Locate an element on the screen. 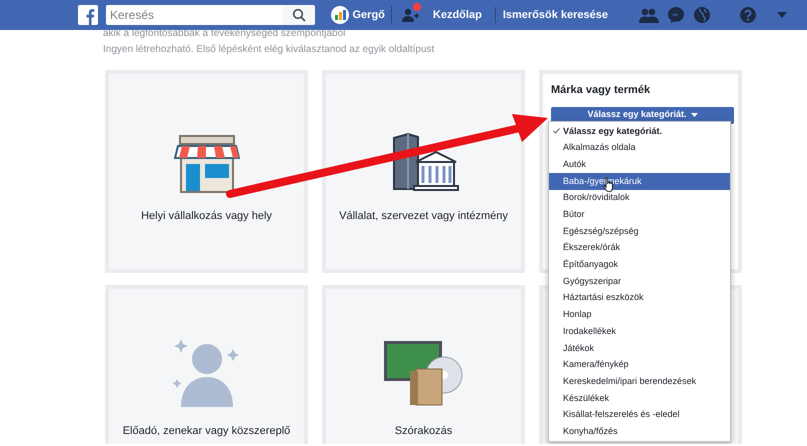 This screenshot has width=807, height=446. nav-link: Kezdőlap is located at coordinates (457, 15).